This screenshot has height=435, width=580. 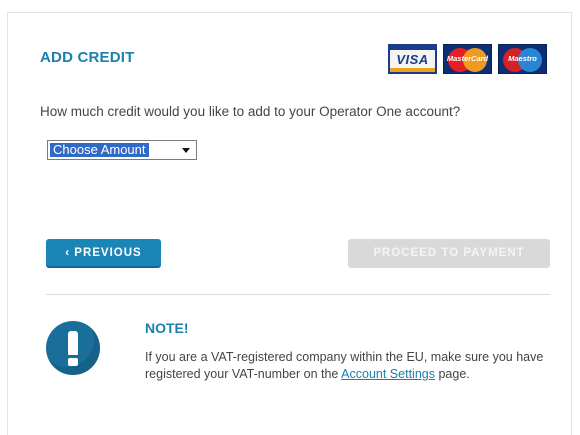 I want to click on exclamation-icon, so click(x=73, y=348).